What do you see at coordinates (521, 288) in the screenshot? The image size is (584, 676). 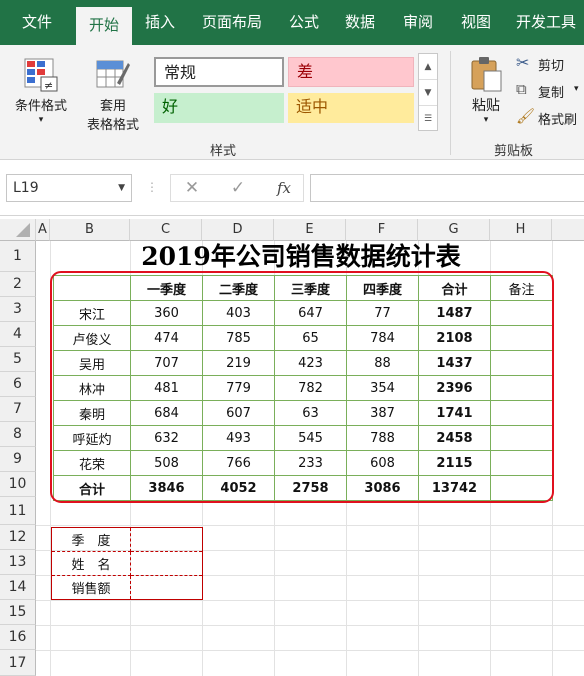 I see `table-header-cell: 备注` at bounding box center [521, 288].